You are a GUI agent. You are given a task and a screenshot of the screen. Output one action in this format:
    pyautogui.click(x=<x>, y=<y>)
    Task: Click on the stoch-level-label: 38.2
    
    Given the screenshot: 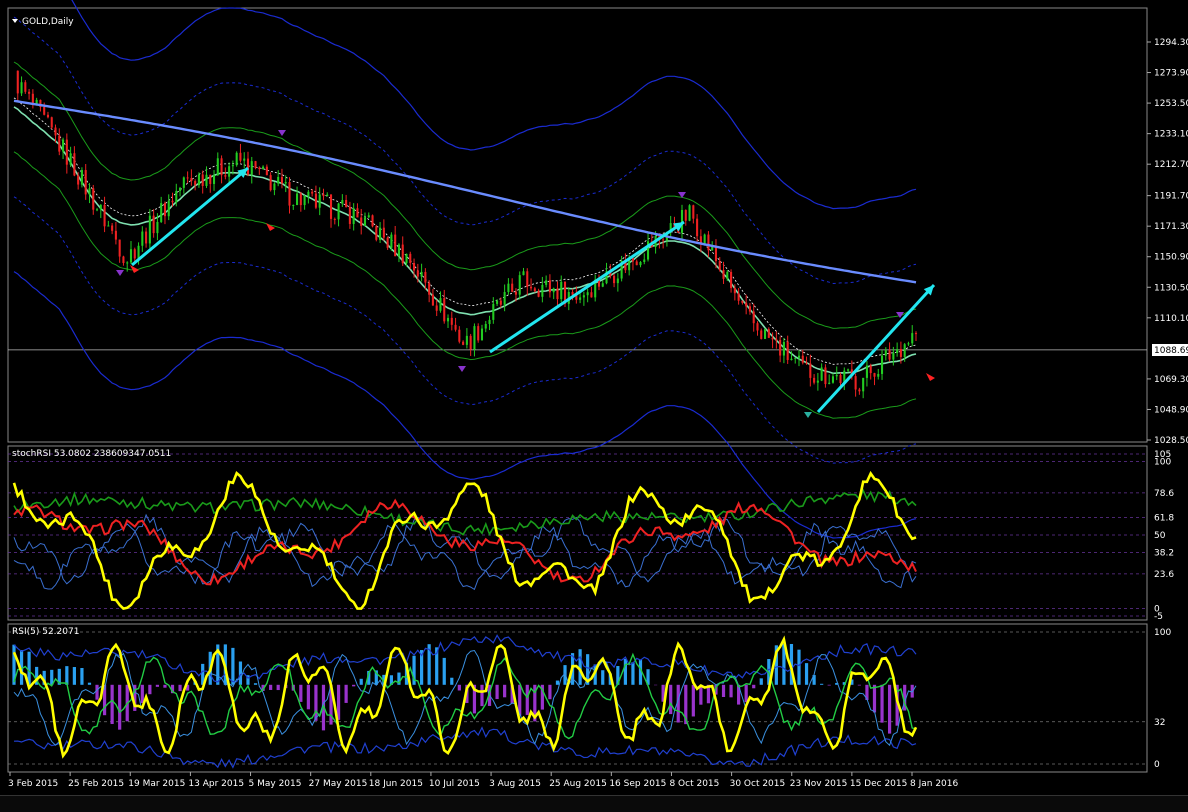 What is the action you would take?
    pyautogui.click(x=1164, y=553)
    